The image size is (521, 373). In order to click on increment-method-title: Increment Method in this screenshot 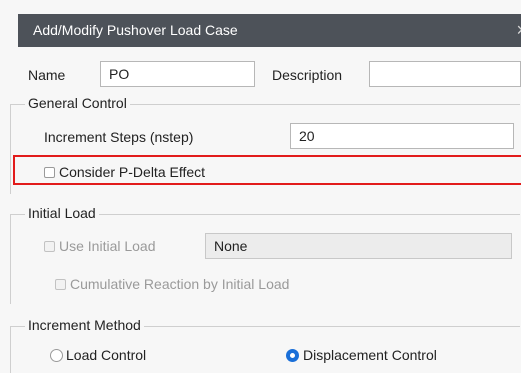, I will do `click(84, 325)`.